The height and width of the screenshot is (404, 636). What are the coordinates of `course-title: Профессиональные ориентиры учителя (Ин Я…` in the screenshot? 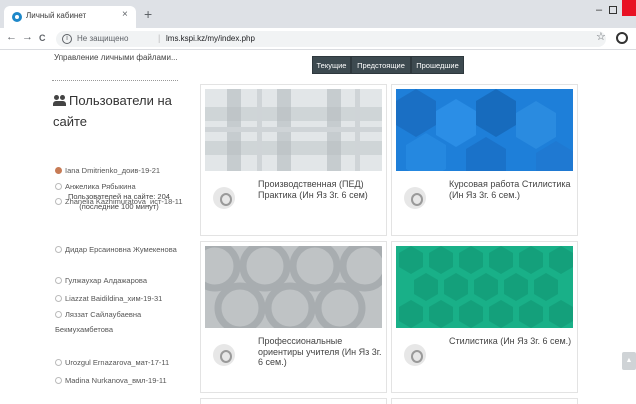 It's located at (320, 352).